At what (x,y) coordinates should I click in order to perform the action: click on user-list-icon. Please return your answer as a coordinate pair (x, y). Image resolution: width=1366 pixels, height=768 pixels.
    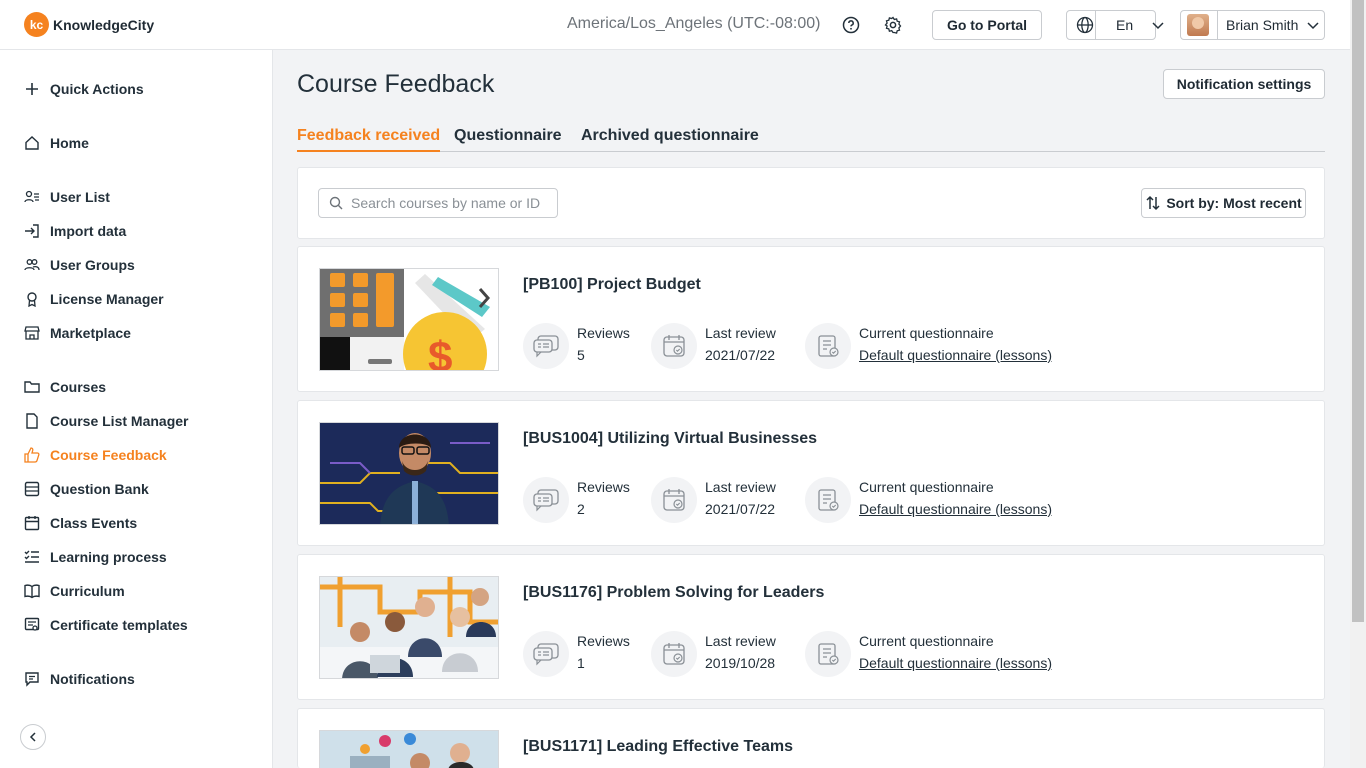
    Looking at the image, I should click on (32, 197).